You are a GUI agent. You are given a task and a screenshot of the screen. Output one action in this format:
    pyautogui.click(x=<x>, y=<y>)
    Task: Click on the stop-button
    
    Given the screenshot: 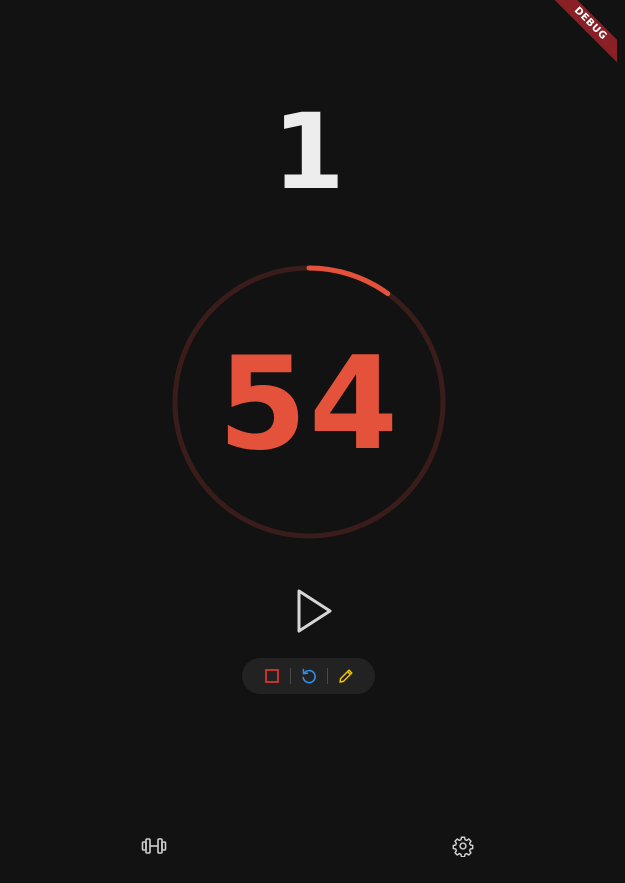 What is the action you would take?
    pyautogui.click(x=272, y=676)
    